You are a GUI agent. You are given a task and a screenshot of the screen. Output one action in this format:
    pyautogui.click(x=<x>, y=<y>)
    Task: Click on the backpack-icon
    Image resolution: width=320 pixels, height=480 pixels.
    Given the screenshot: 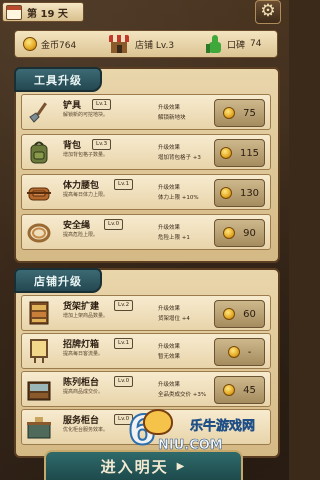 What is the action you would take?
    pyautogui.click(x=39, y=152)
    